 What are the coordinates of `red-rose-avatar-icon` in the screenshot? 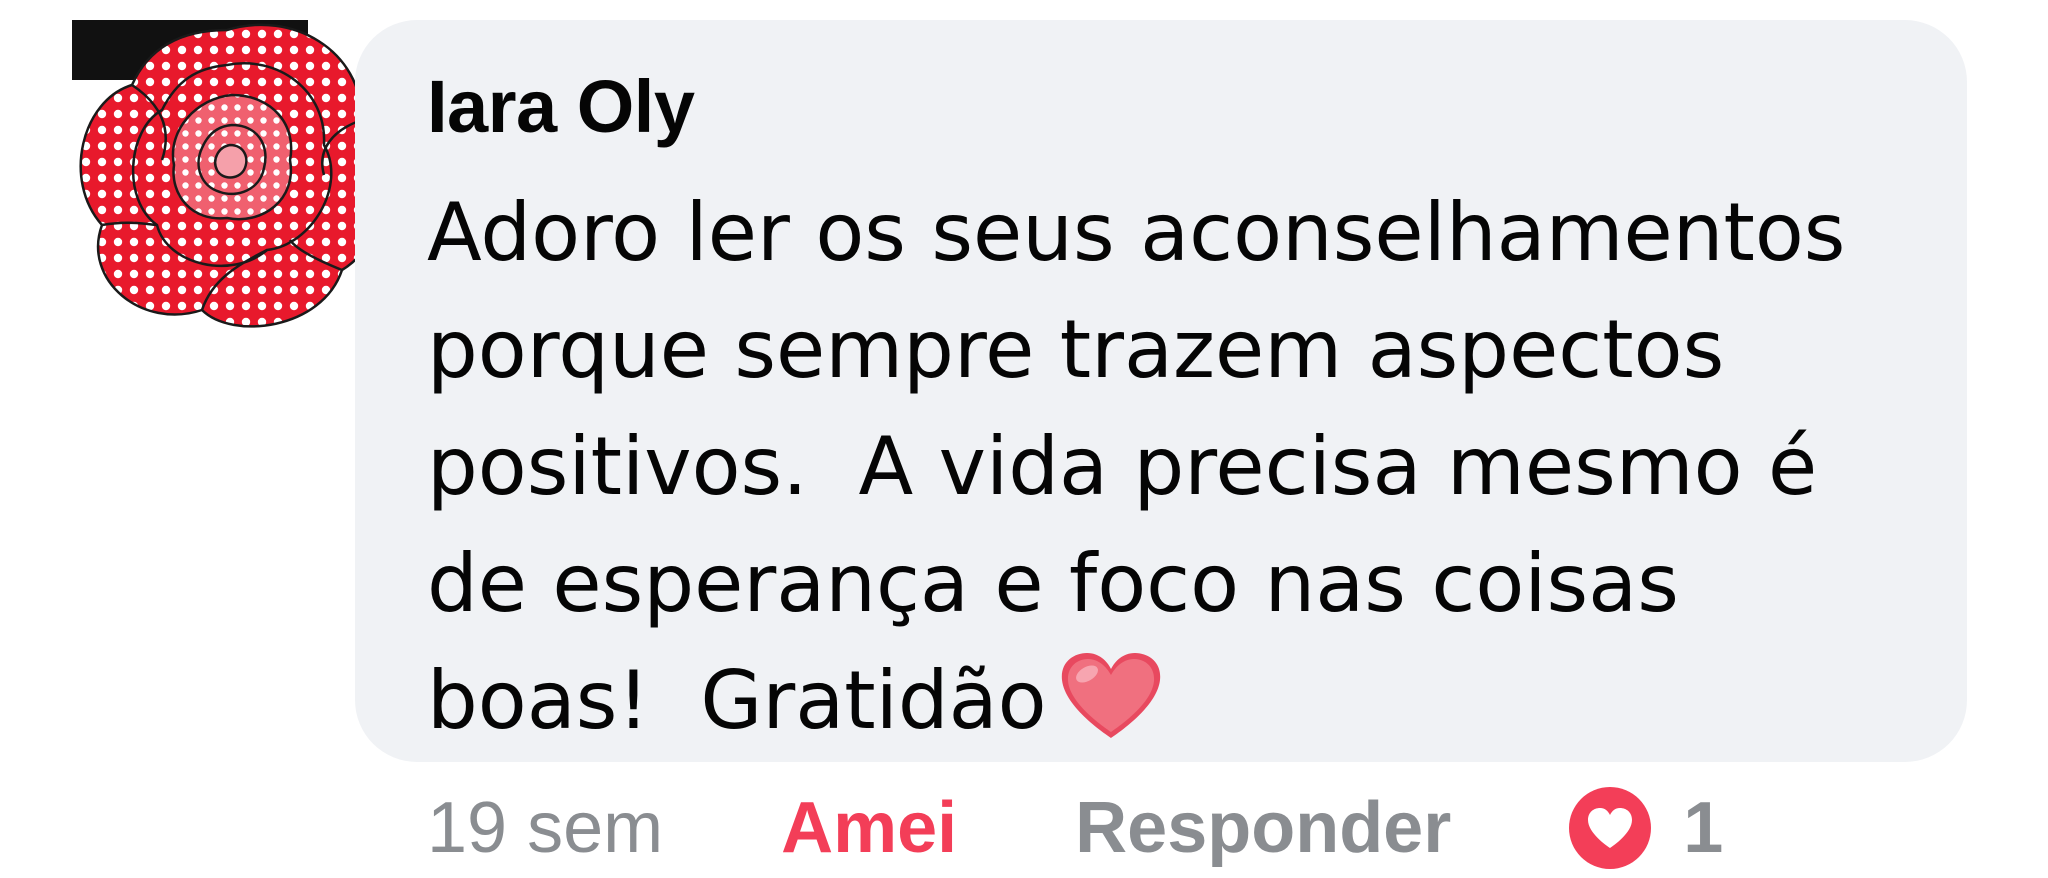 It's located at (230, 174).